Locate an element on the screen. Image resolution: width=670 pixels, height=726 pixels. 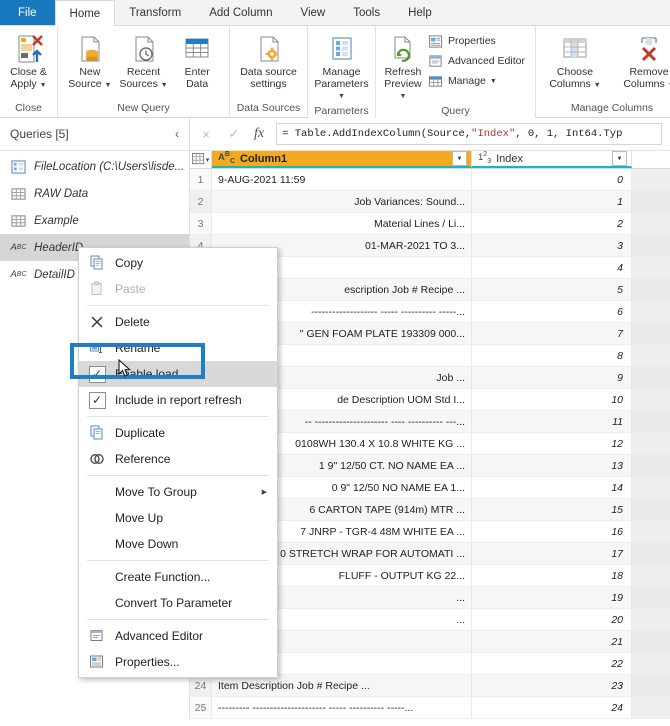
chevron-down-icon: ▼ is located at coordinates (341, 96).